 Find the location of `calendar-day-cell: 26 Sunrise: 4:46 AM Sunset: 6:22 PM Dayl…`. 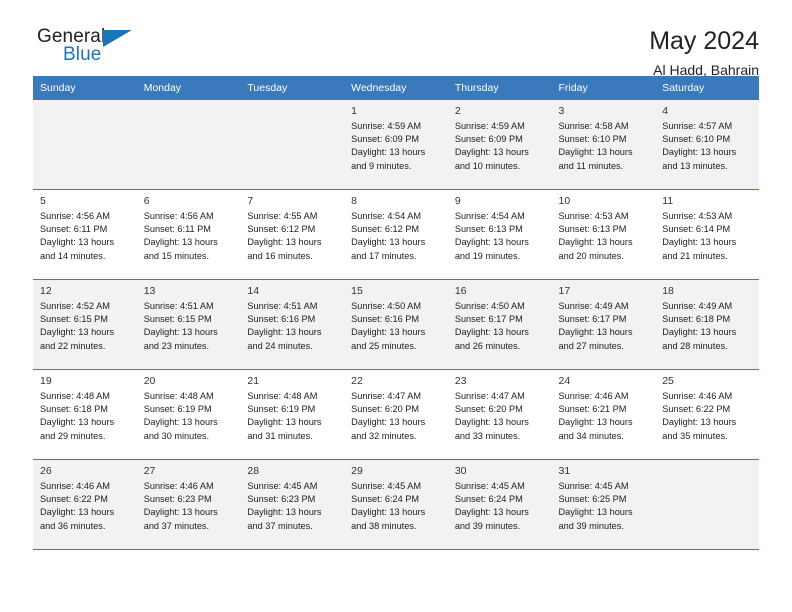

calendar-day-cell: 26 Sunrise: 4:46 AM Sunset: 6:22 PM Dayl… is located at coordinates (85, 504).